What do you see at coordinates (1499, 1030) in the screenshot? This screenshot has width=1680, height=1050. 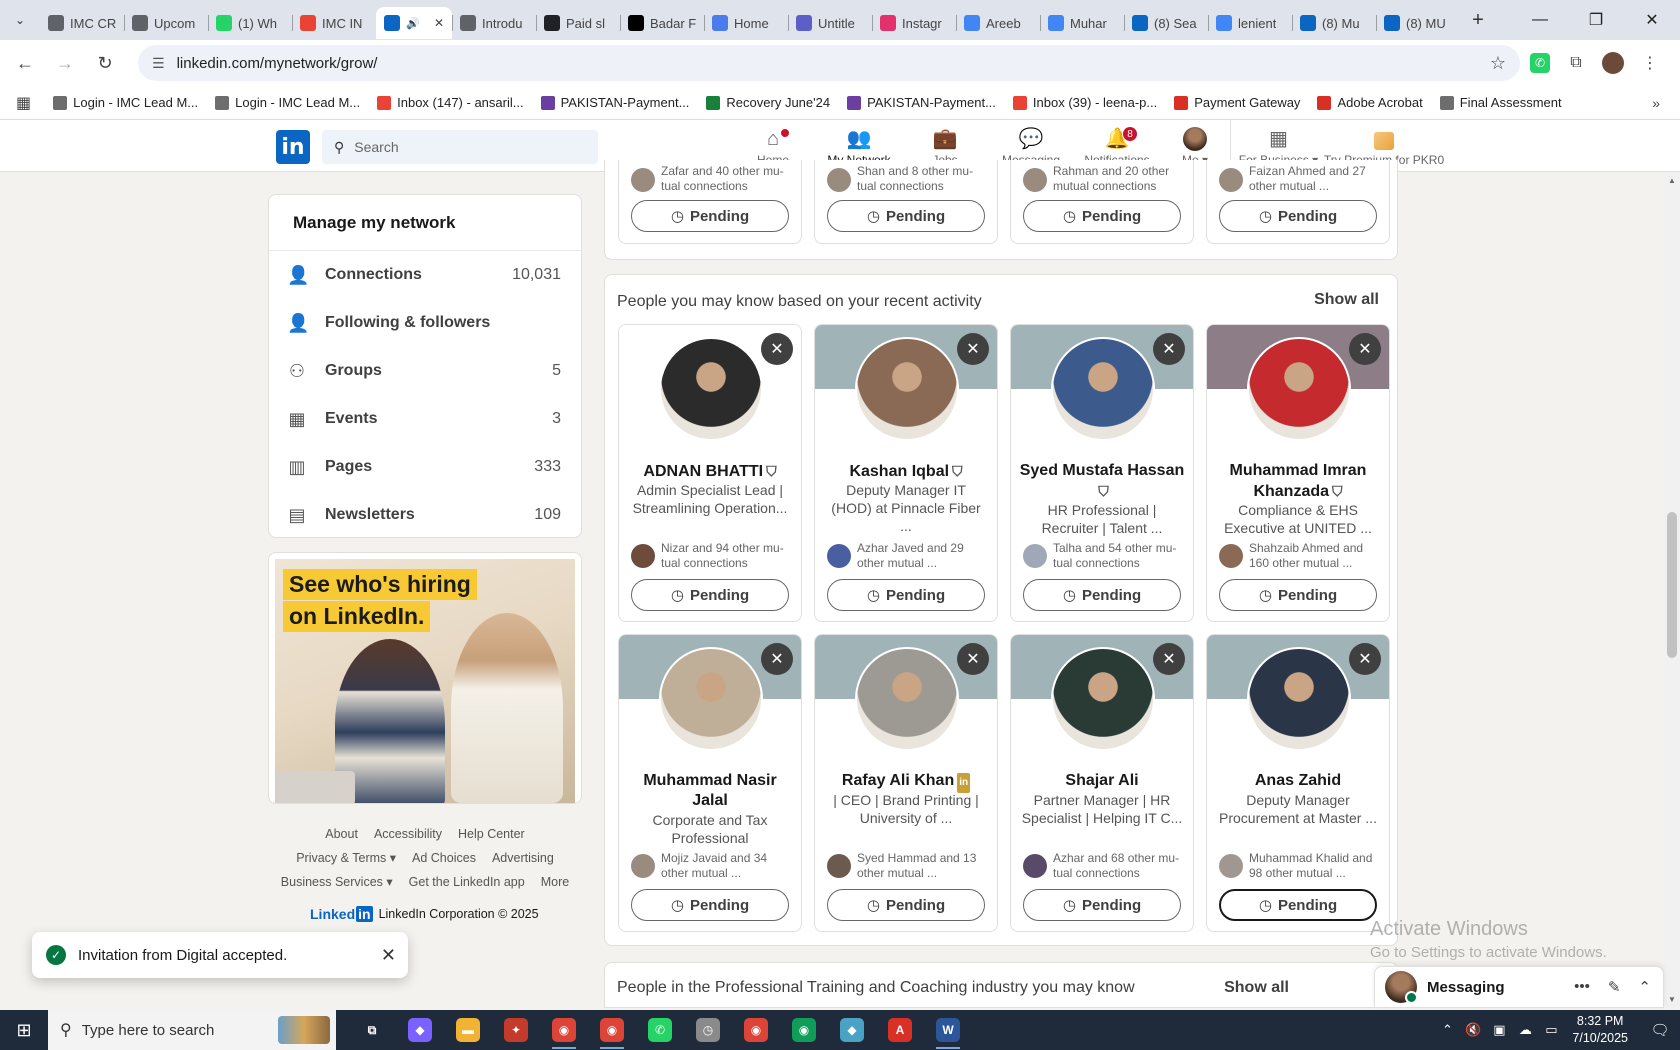 I see `meet-icon: ▣` at bounding box center [1499, 1030].